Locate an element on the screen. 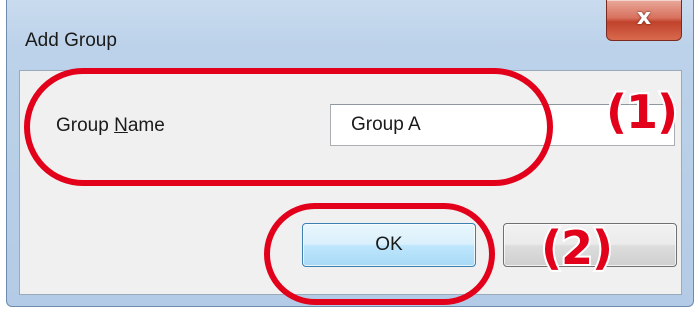 The width and height of the screenshot is (700, 311). window-title: Add Group is located at coordinates (71, 40).